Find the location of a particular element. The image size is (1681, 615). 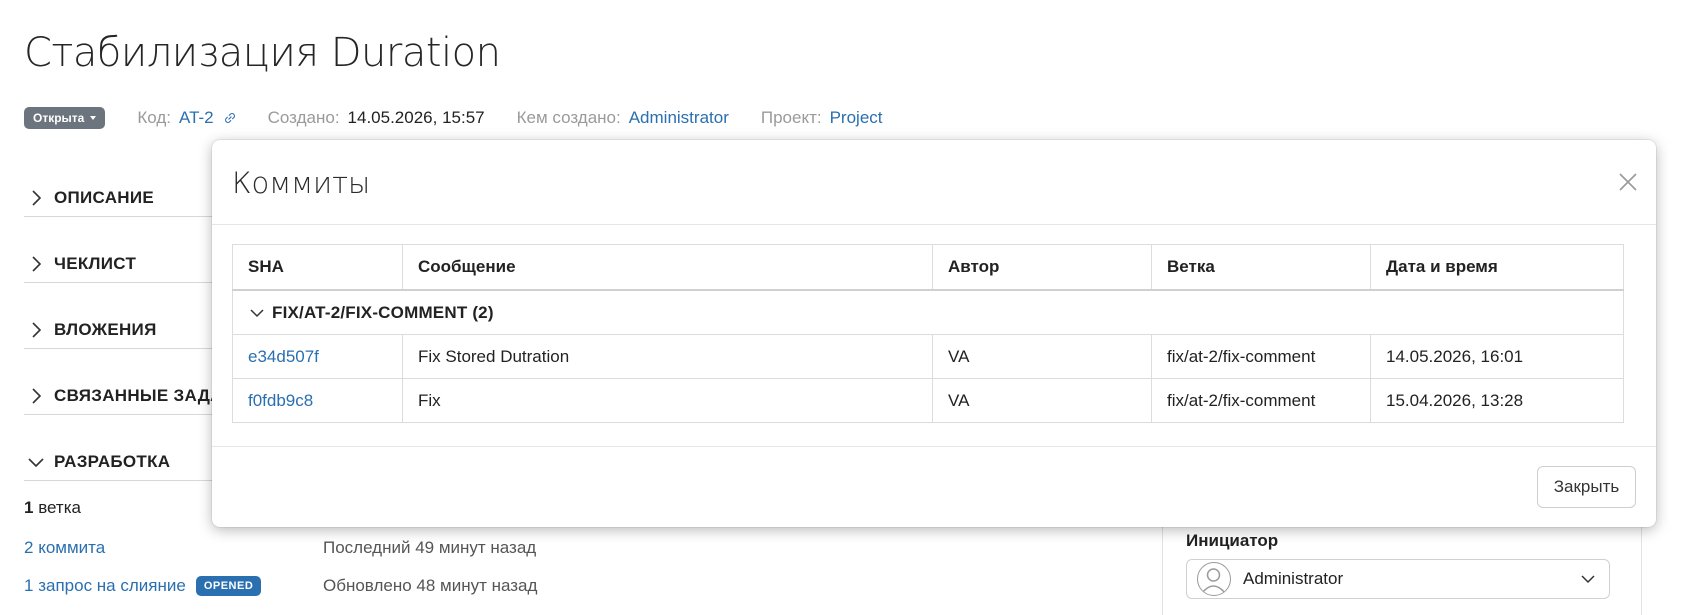

link-icon is located at coordinates (230, 118).